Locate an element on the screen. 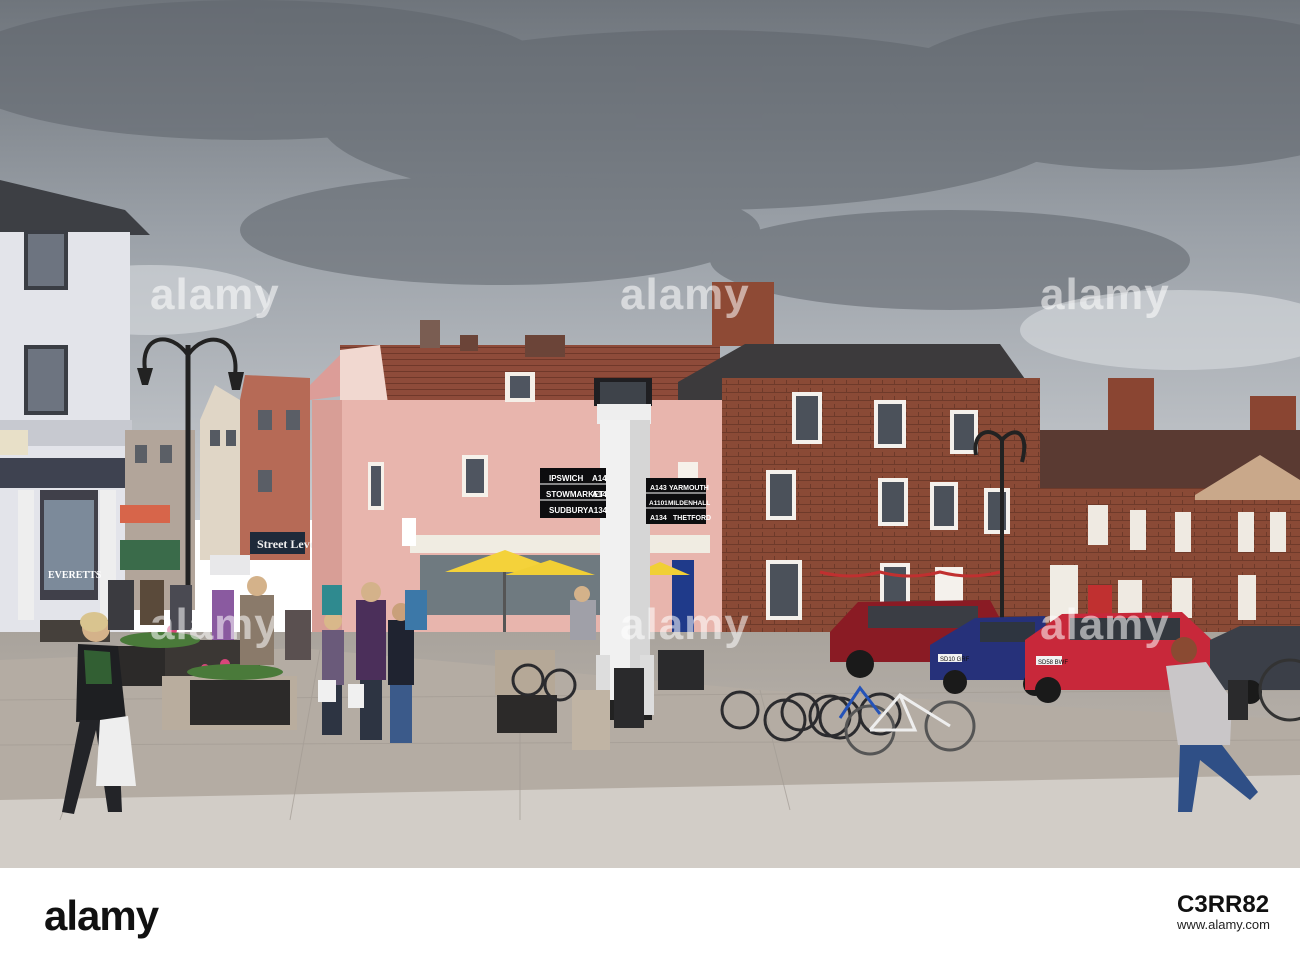 Image resolution: width=1300 pixels, height=956 pixels. sign-place-thetford: THETFORD is located at coordinates (692, 518).